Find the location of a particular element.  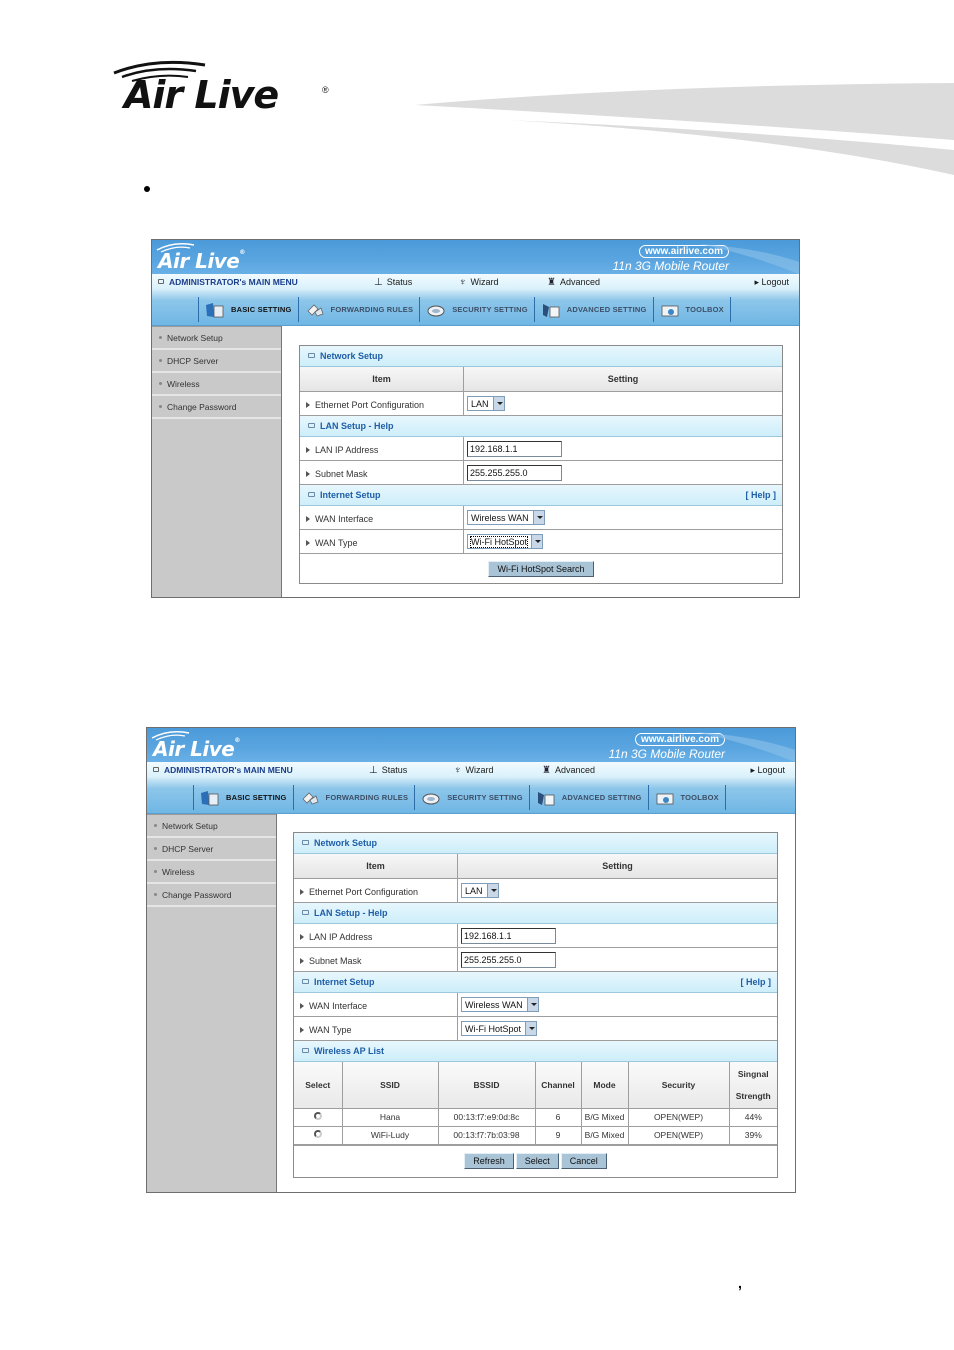

bullet-point is located at coordinates (147, 189).